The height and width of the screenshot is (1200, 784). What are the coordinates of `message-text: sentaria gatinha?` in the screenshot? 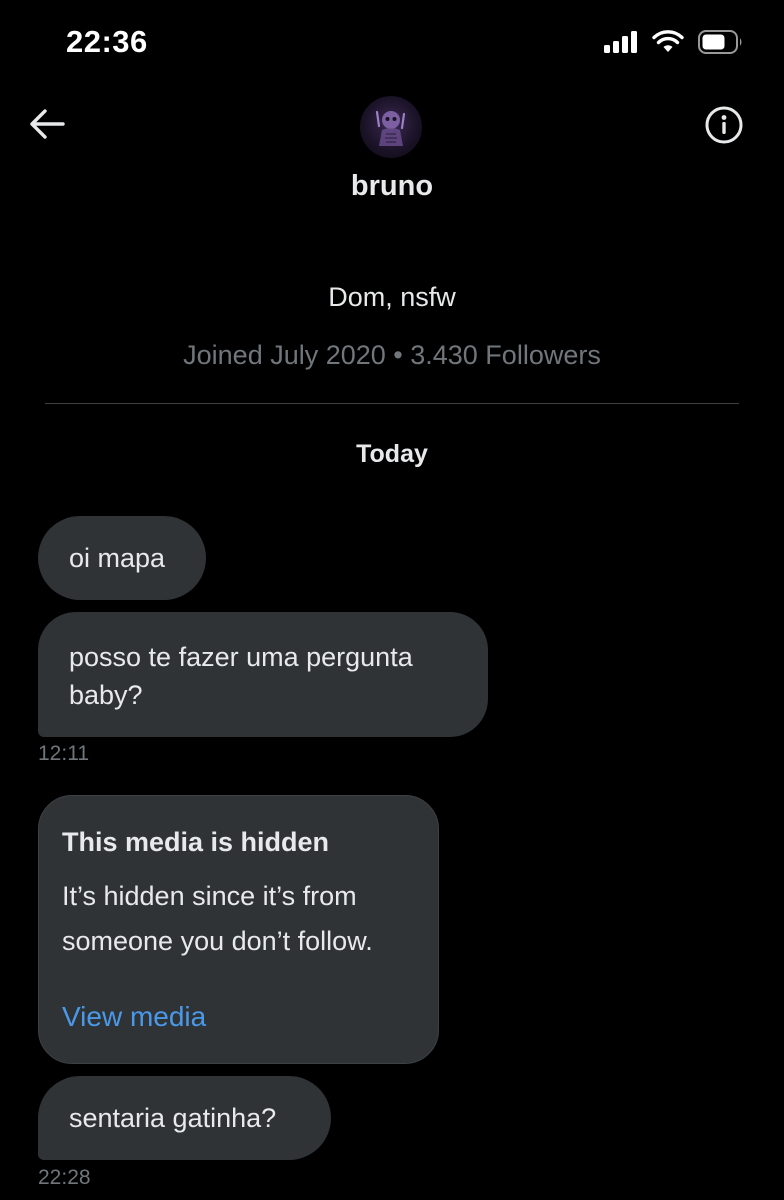 It's located at (173, 1118).